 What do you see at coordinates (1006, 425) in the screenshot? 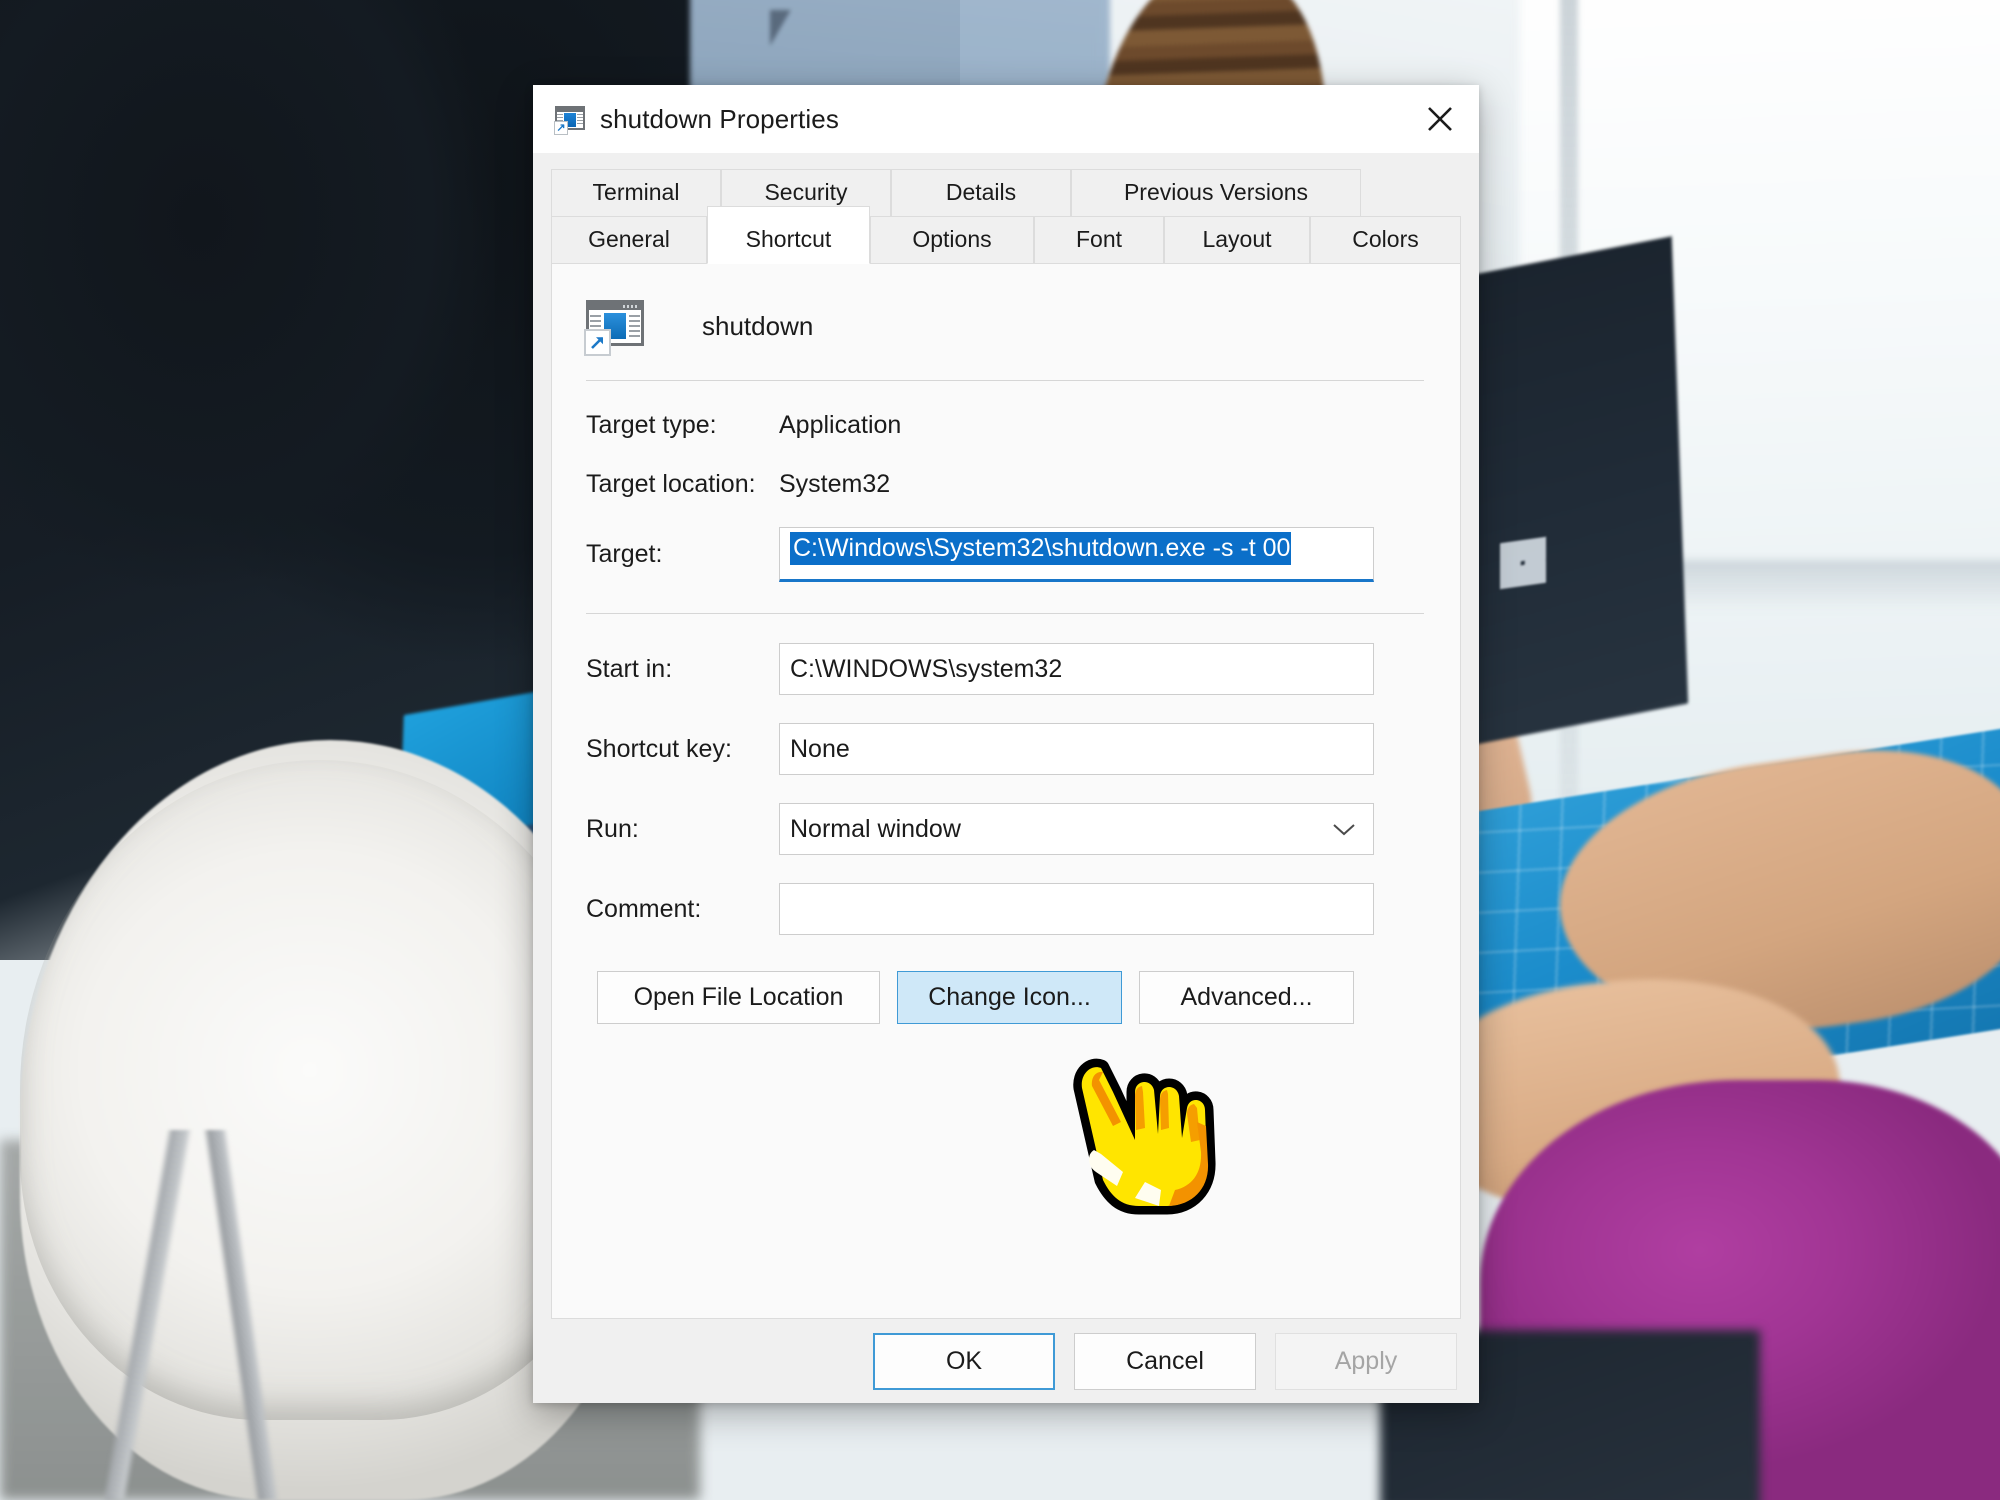
I see `target-type-row: Target type: Application` at bounding box center [1006, 425].